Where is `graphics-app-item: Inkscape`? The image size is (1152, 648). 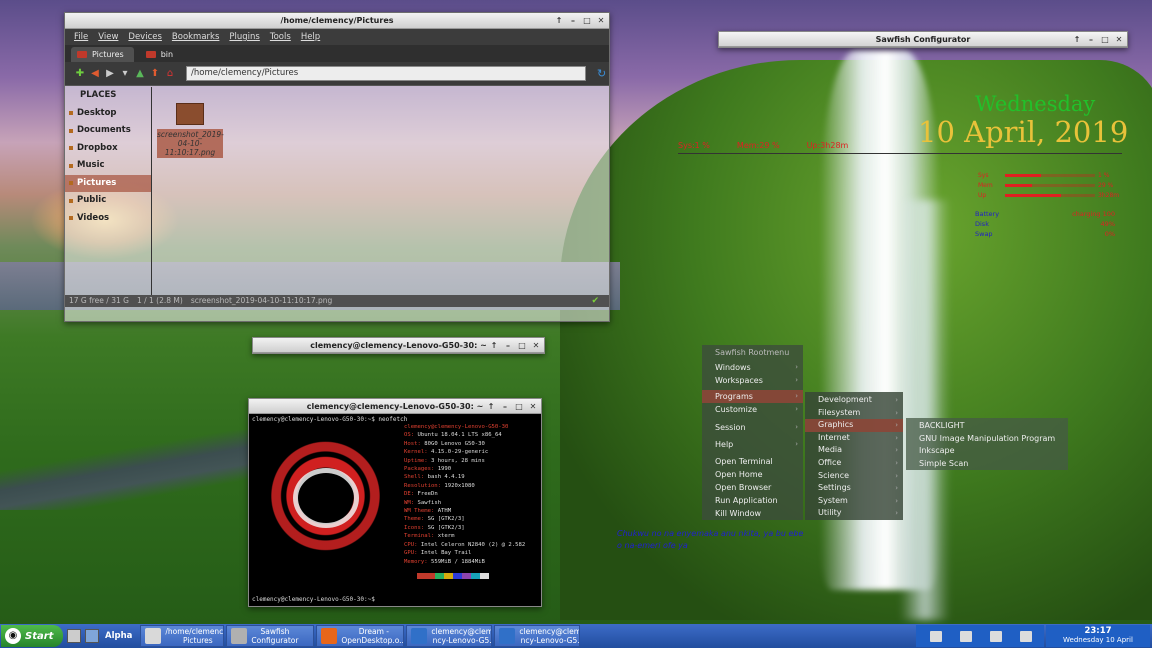
graphics-app-item: Inkscape is located at coordinates (987, 451).